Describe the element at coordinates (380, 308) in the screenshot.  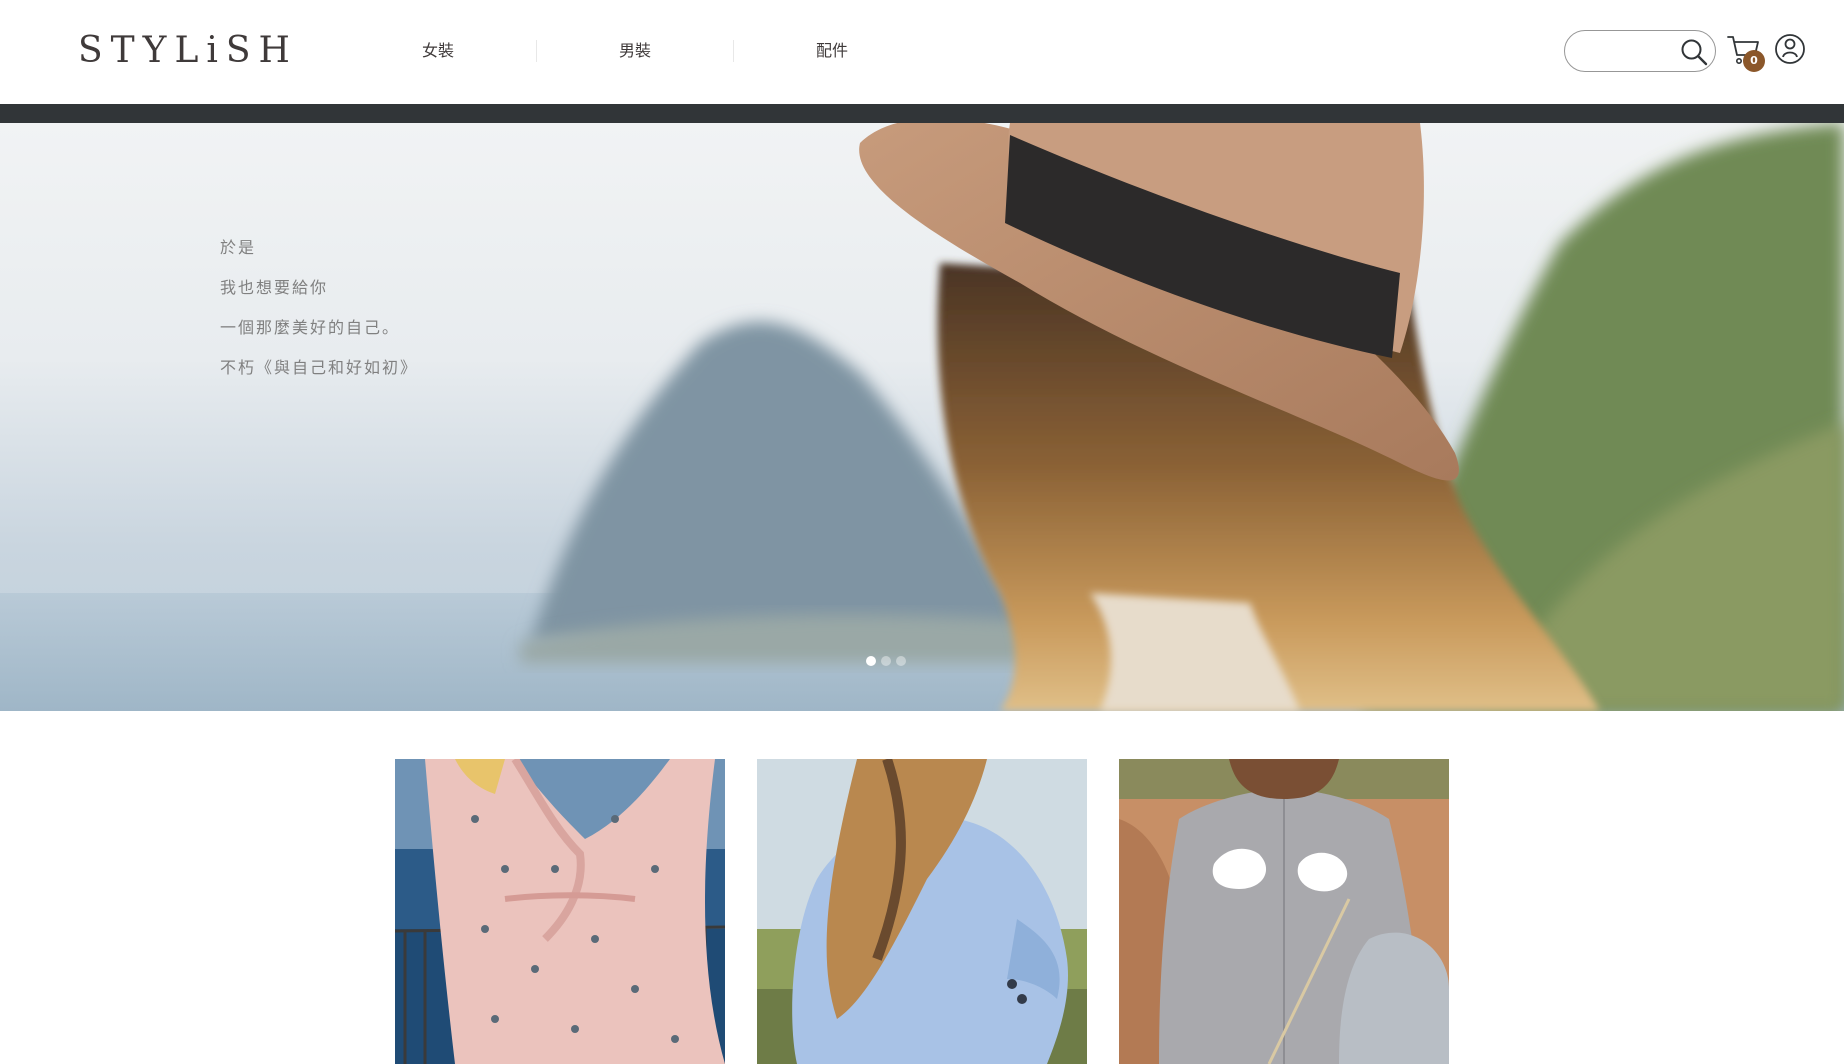
I see `hero-story: 於是 我也想要給你 一個那麼美好的自己。 不朽《與自己和好如初》` at that location.